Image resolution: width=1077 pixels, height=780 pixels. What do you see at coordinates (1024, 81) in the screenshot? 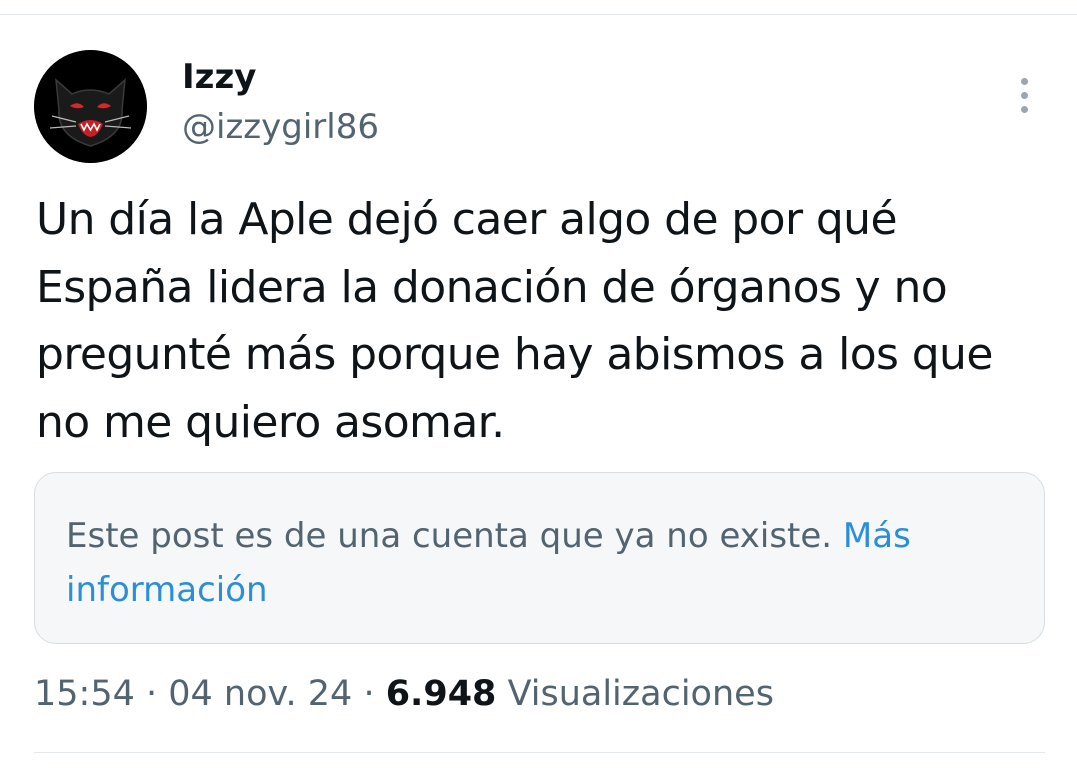
I see `more-vertical-icon` at bounding box center [1024, 81].